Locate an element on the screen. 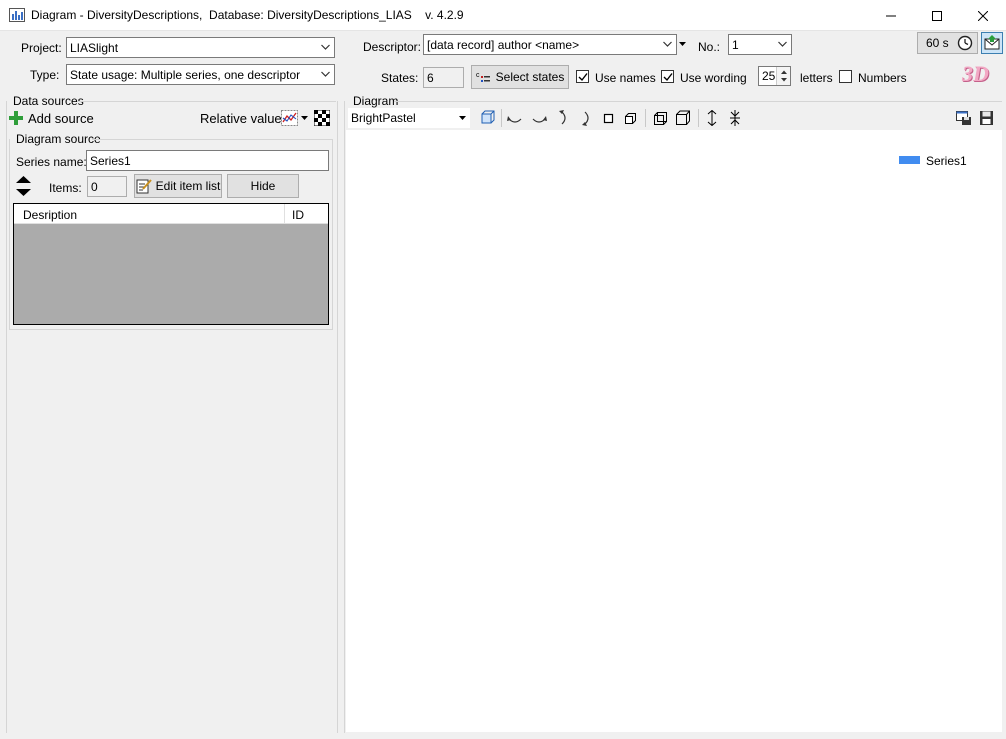 The image size is (1006, 739). maximize-icon is located at coordinates (937, 15).